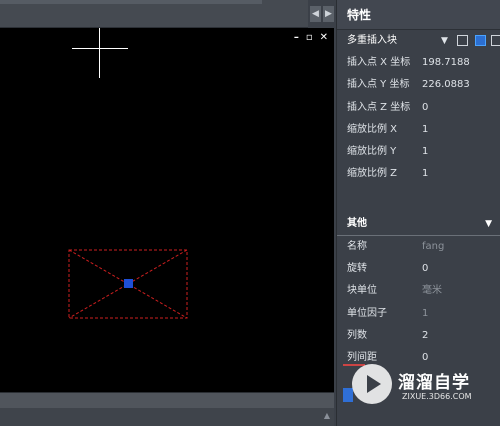  I want to click on object-type-selector: 多重插入块 ▼, so click(418, 41).